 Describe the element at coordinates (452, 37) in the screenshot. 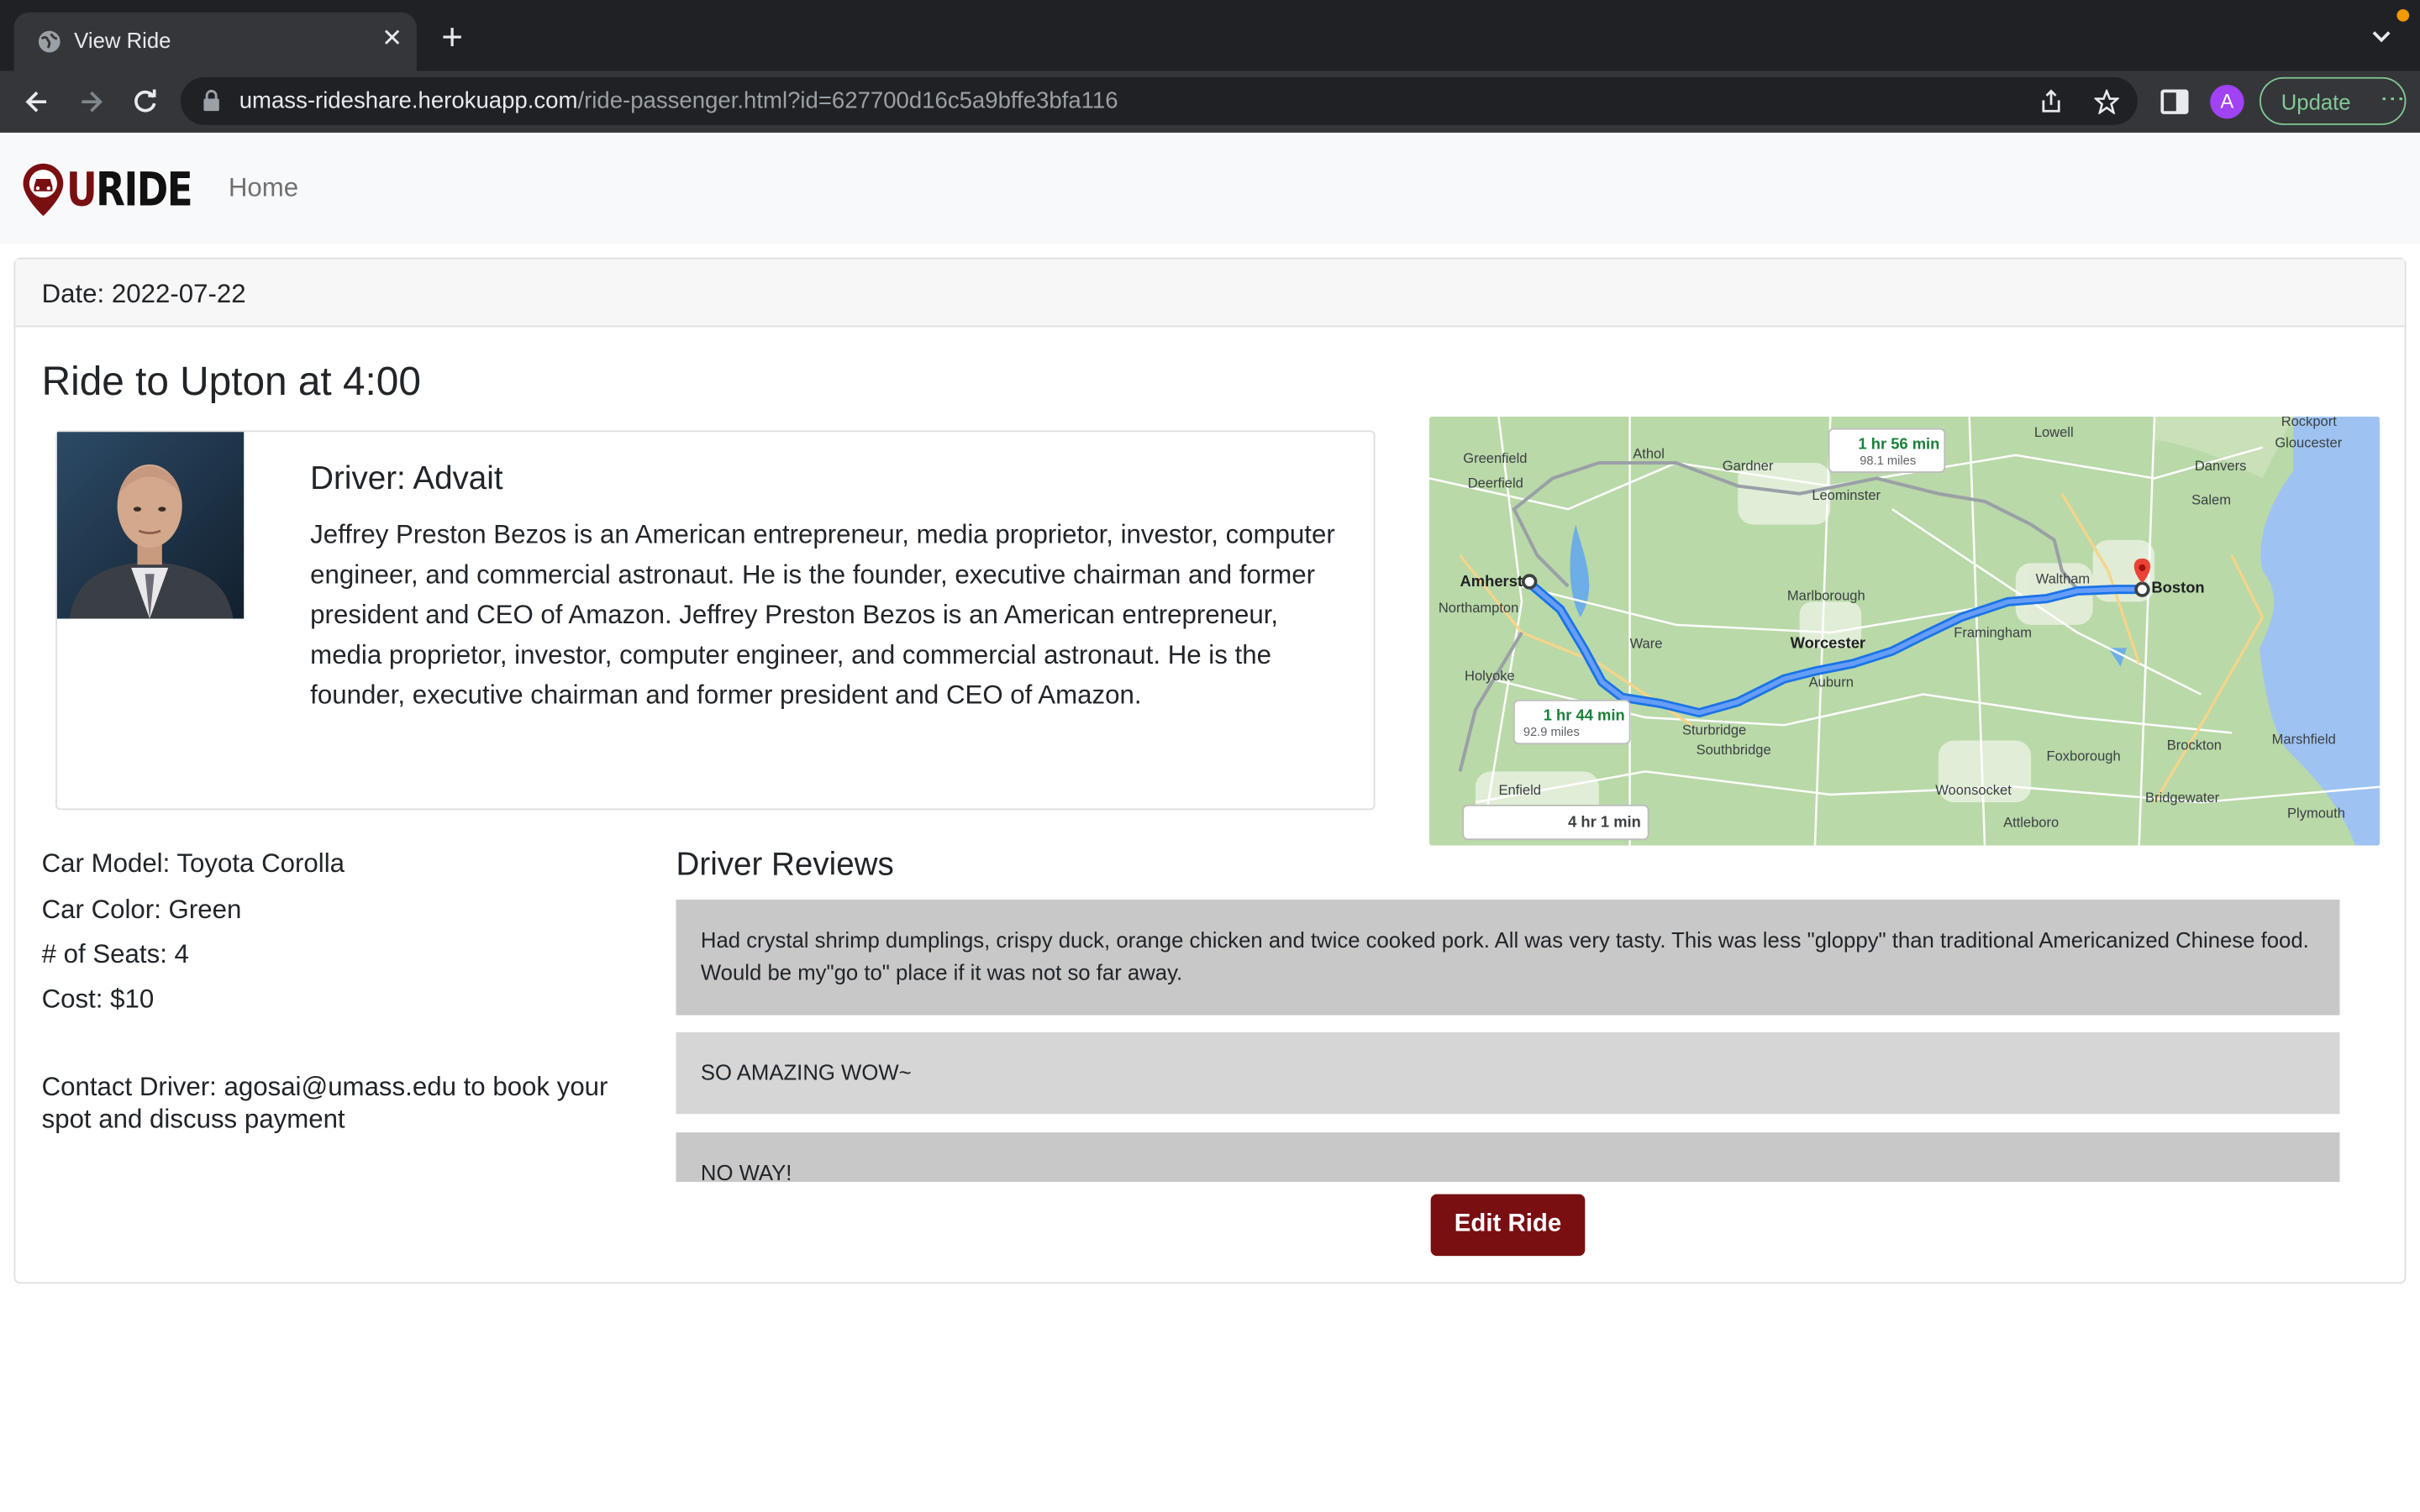

I see `new-tab-icon: +` at that location.